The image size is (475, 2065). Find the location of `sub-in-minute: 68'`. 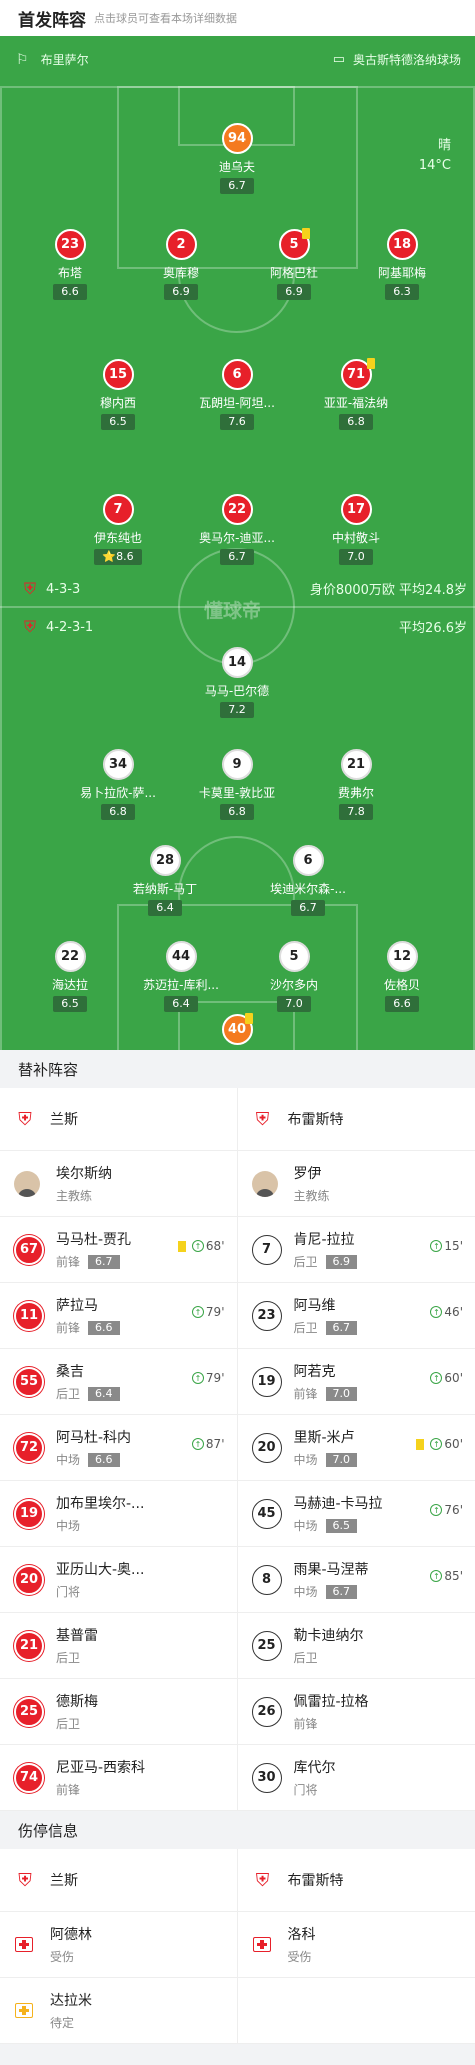

sub-in-minute: 68' is located at coordinates (215, 1246).